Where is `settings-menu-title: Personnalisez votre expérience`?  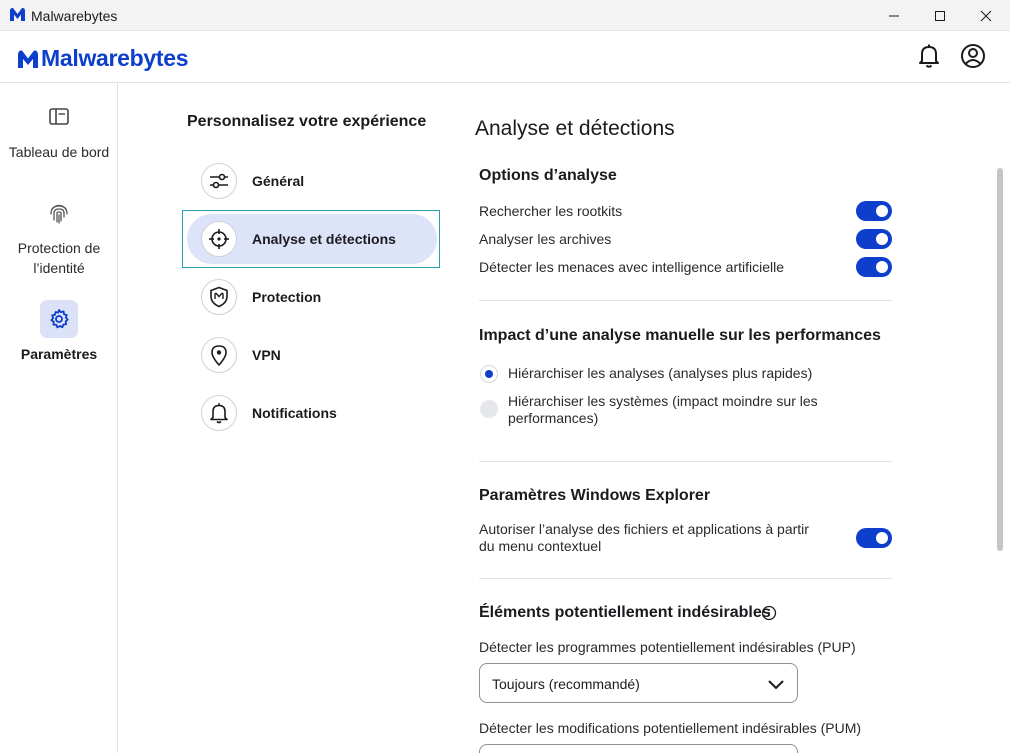
settings-menu-title: Personnalisez votre expérience is located at coordinates (307, 121).